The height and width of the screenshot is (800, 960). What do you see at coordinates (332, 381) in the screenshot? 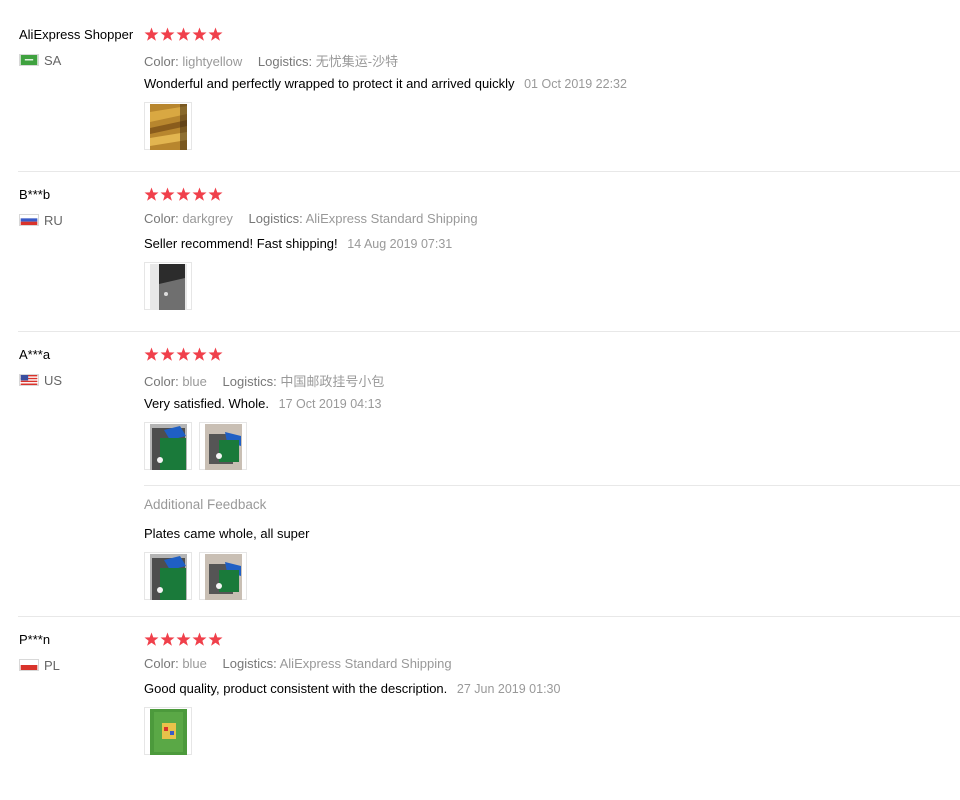
I see `logistics-value: 中国邮政挂号小包` at bounding box center [332, 381].